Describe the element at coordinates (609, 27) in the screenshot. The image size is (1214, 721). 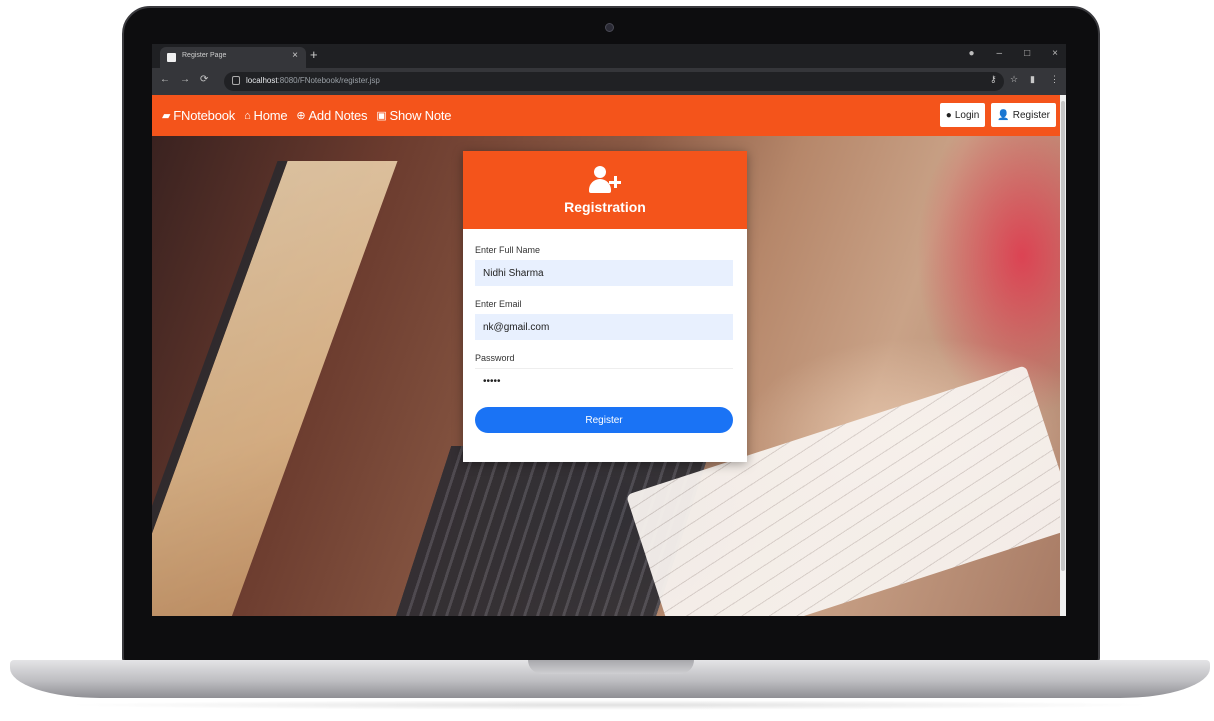
I see `webcam` at that location.